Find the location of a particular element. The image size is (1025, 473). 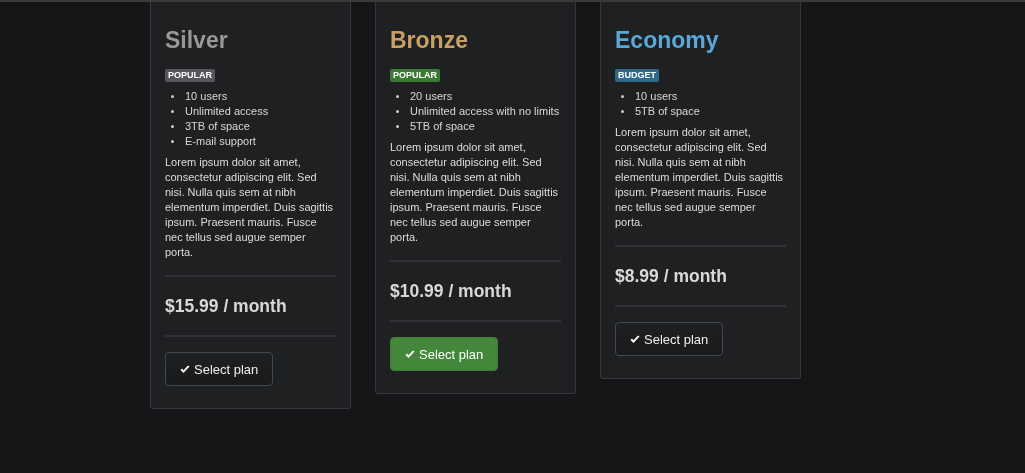

feature-text: Unlimited access with no limits is located at coordinates (485, 111).